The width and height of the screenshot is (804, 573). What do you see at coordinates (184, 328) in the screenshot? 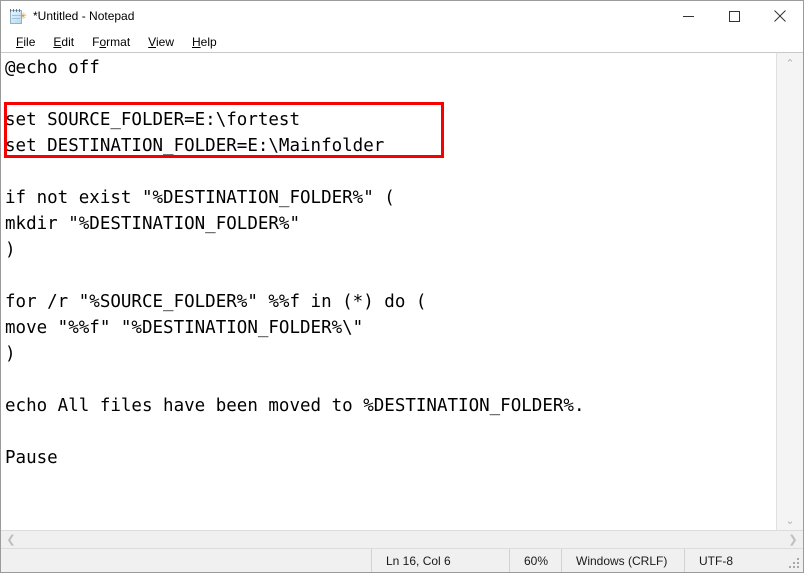
I see `code-line: move "%%f" "%DESTINATION_FOLDER%\"` at bounding box center [184, 328].